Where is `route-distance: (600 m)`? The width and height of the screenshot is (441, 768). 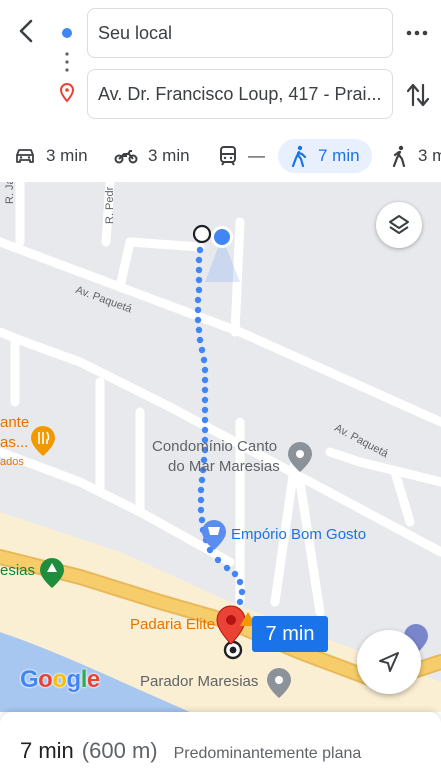
route-distance: (600 m) is located at coordinates (119, 750).